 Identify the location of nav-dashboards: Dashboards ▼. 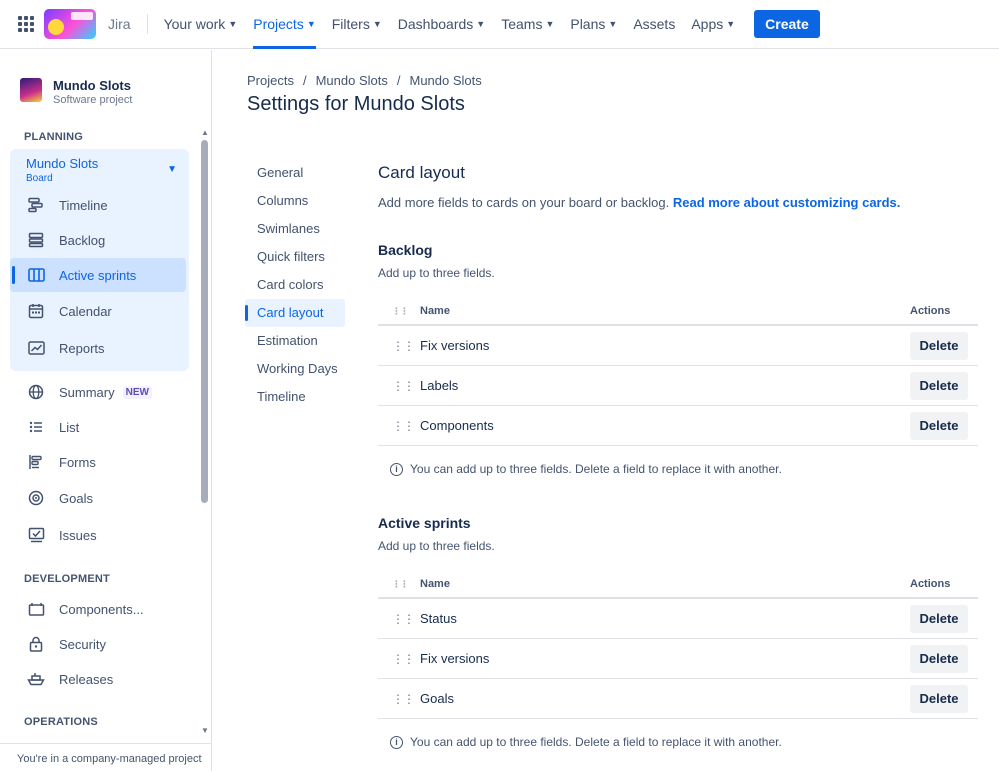
(441, 24).